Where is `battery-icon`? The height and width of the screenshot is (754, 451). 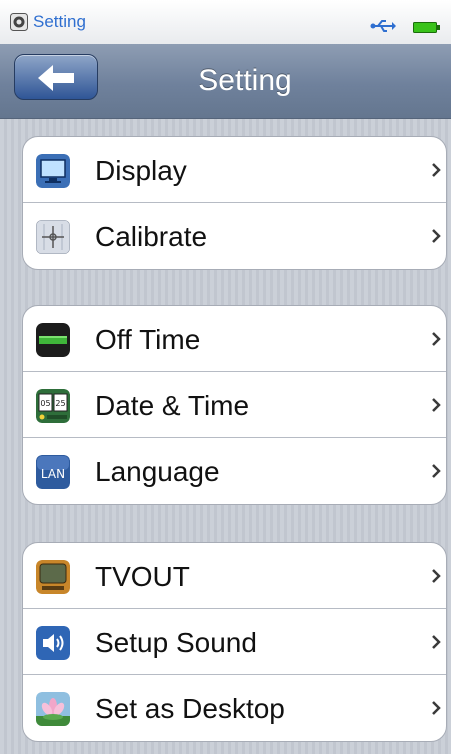 battery-icon is located at coordinates (426, 27).